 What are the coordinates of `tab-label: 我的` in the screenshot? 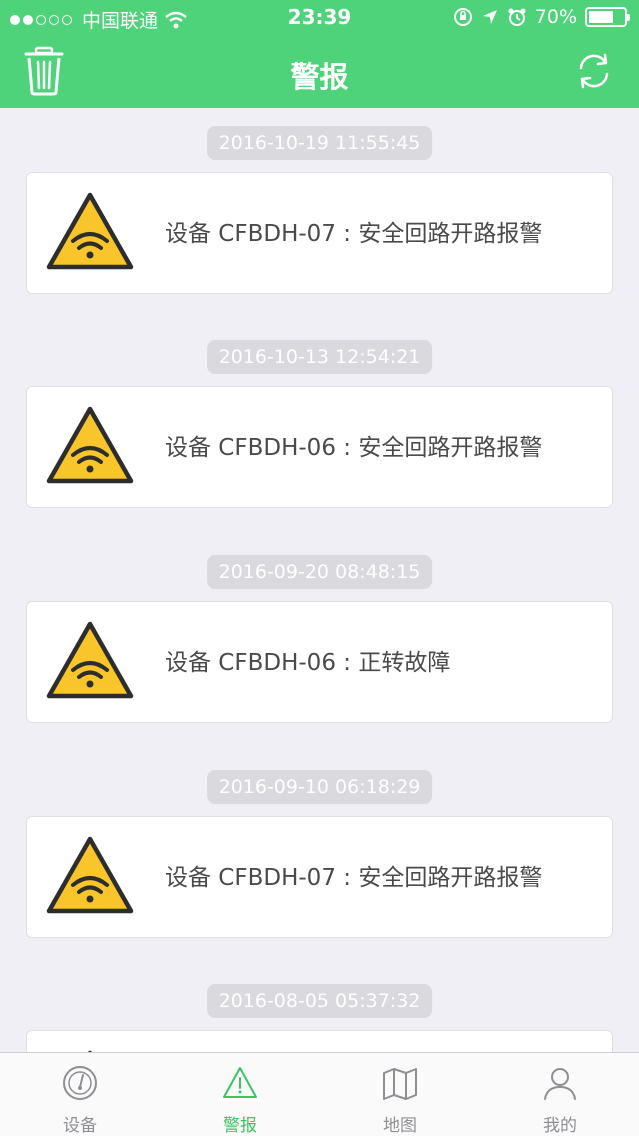 It's located at (560, 1126).